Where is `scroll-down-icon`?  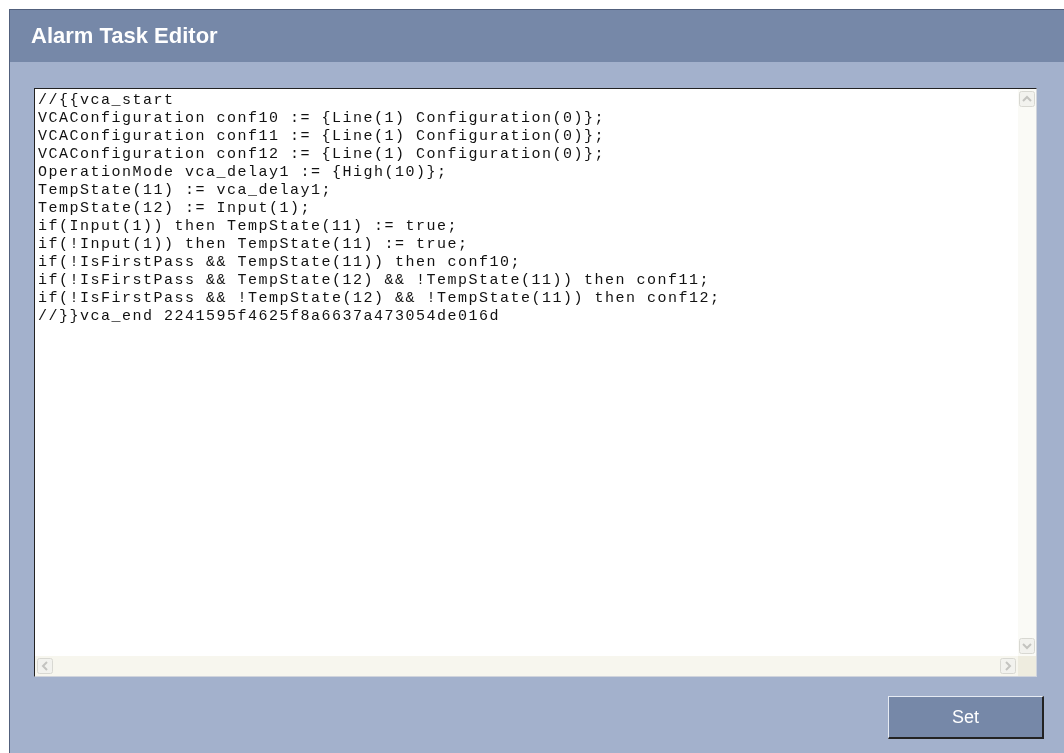 scroll-down-icon is located at coordinates (1027, 646).